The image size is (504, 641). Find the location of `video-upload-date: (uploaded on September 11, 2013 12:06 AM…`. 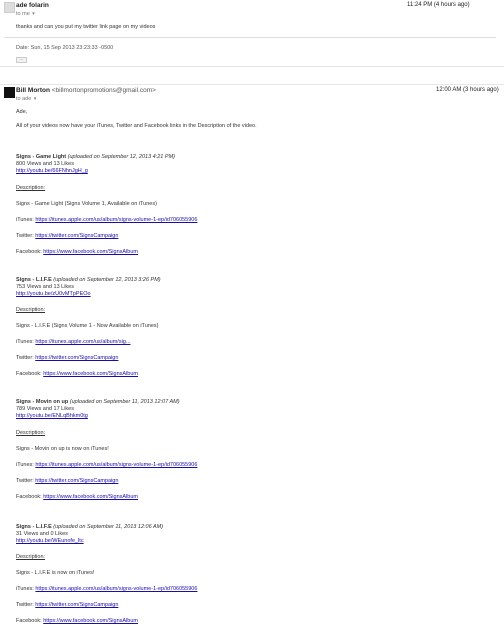

video-upload-date: (uploaded on September 11, 2013 12:06 AM… is located at coordinates (108, 527).